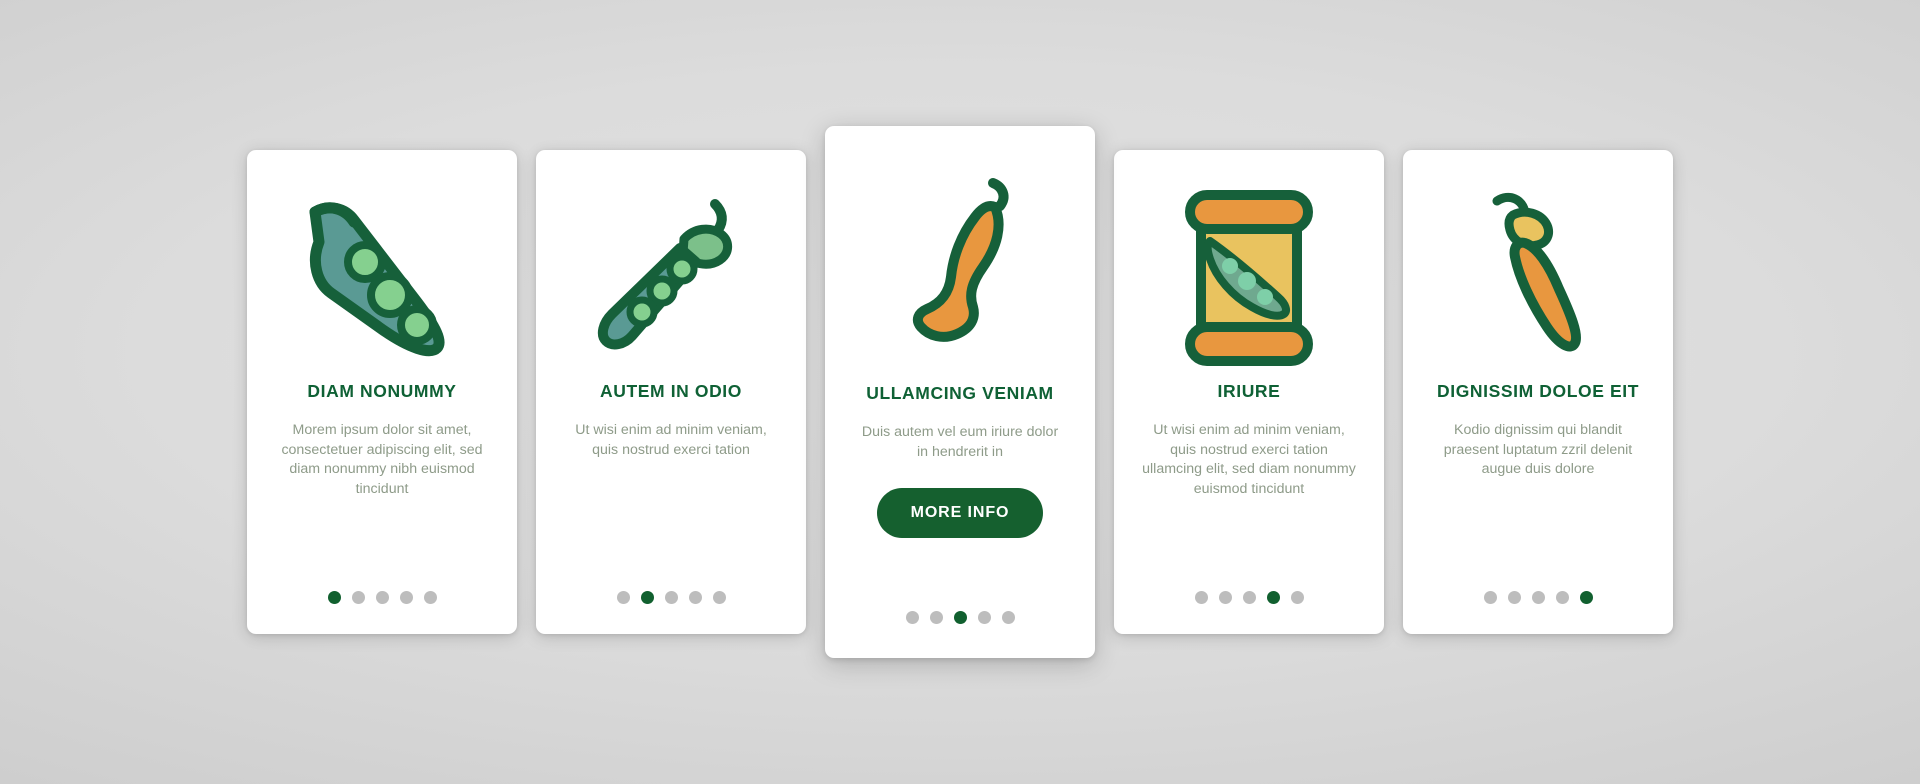  What do you see at coordinates (960, 513) in the screenshot?
I see `more-info-button: MORE INFO` at bounding box center [960, 513].